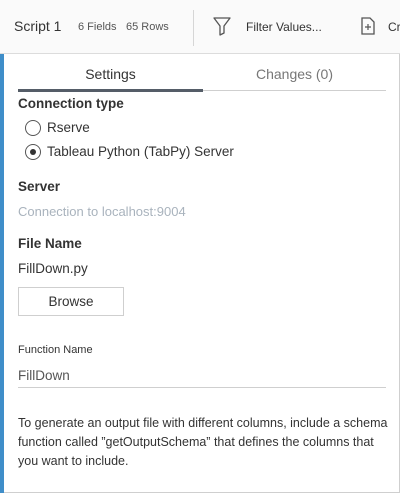 The image size is (400, 493). What do you see at coordinates (44, 375) in the screenshot?
I see `function-name-input: FillDown` at bounding box center [44, 375].